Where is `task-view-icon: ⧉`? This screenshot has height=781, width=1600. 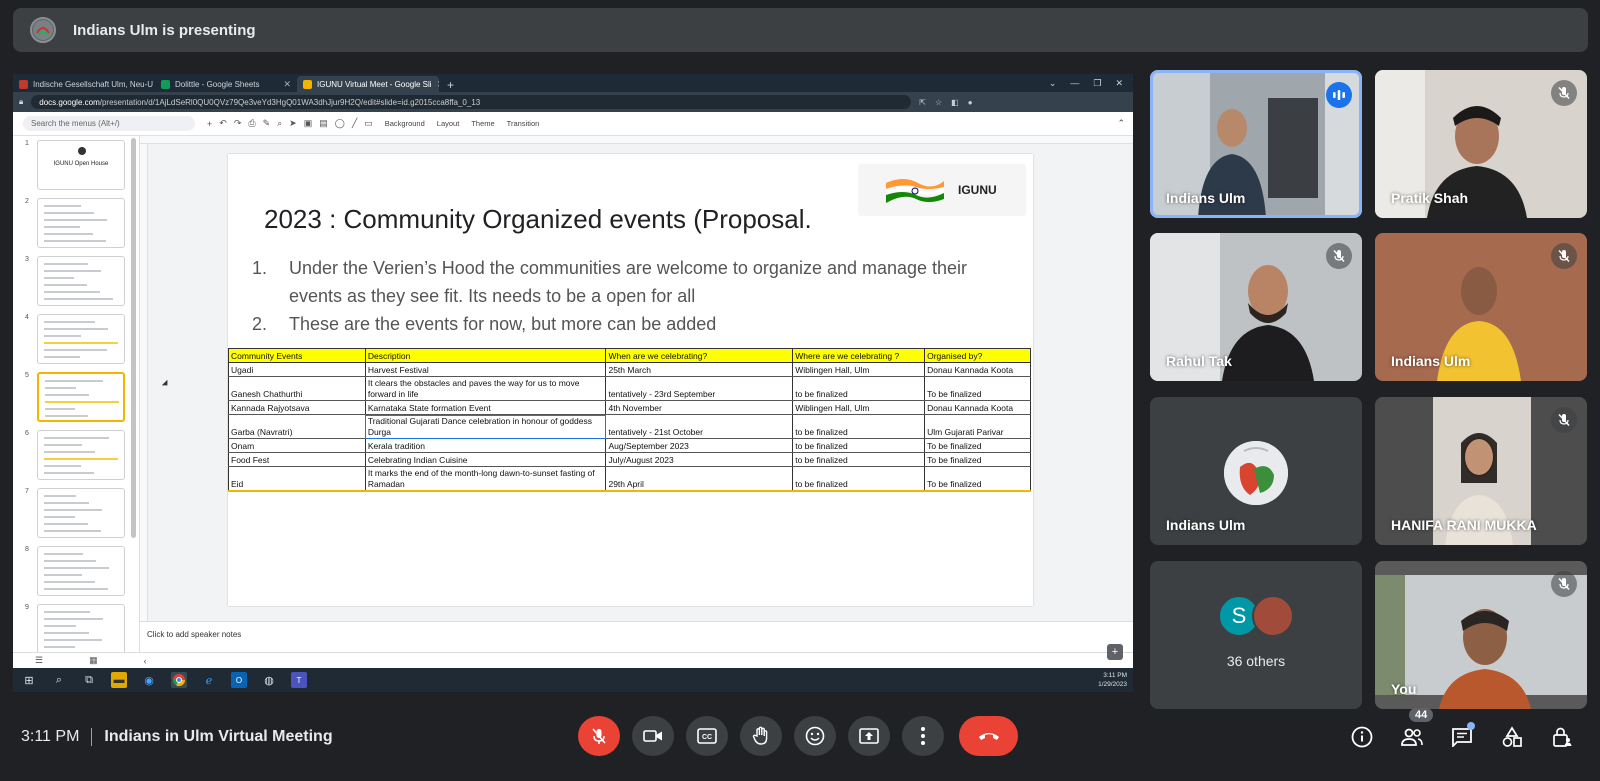 task-view-icon: ⧉ is located at coordinates (89, 680).